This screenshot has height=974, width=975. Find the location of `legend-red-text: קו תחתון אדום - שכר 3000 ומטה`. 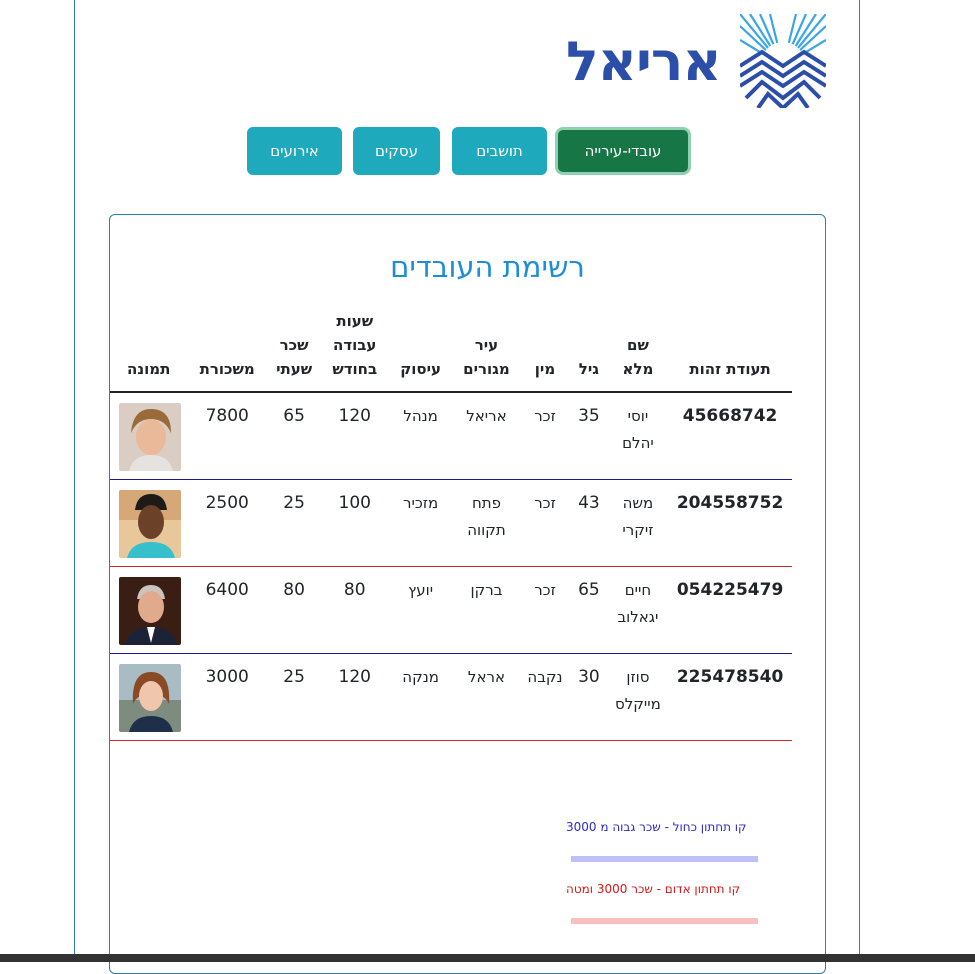

legend-red-text: קו תחתון אדום - שכר 3000 ומטה is located at coordinates (653, 889).